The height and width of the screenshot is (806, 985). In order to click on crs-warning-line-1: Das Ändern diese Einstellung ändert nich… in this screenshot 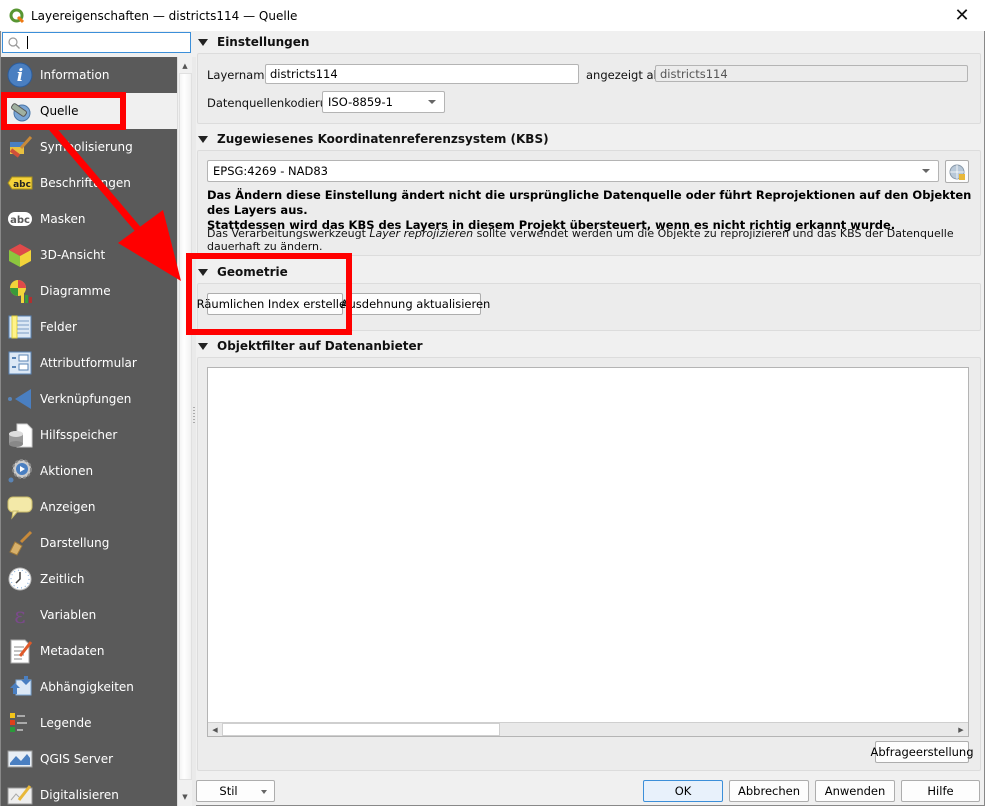, I will do `click(589, 202)`.